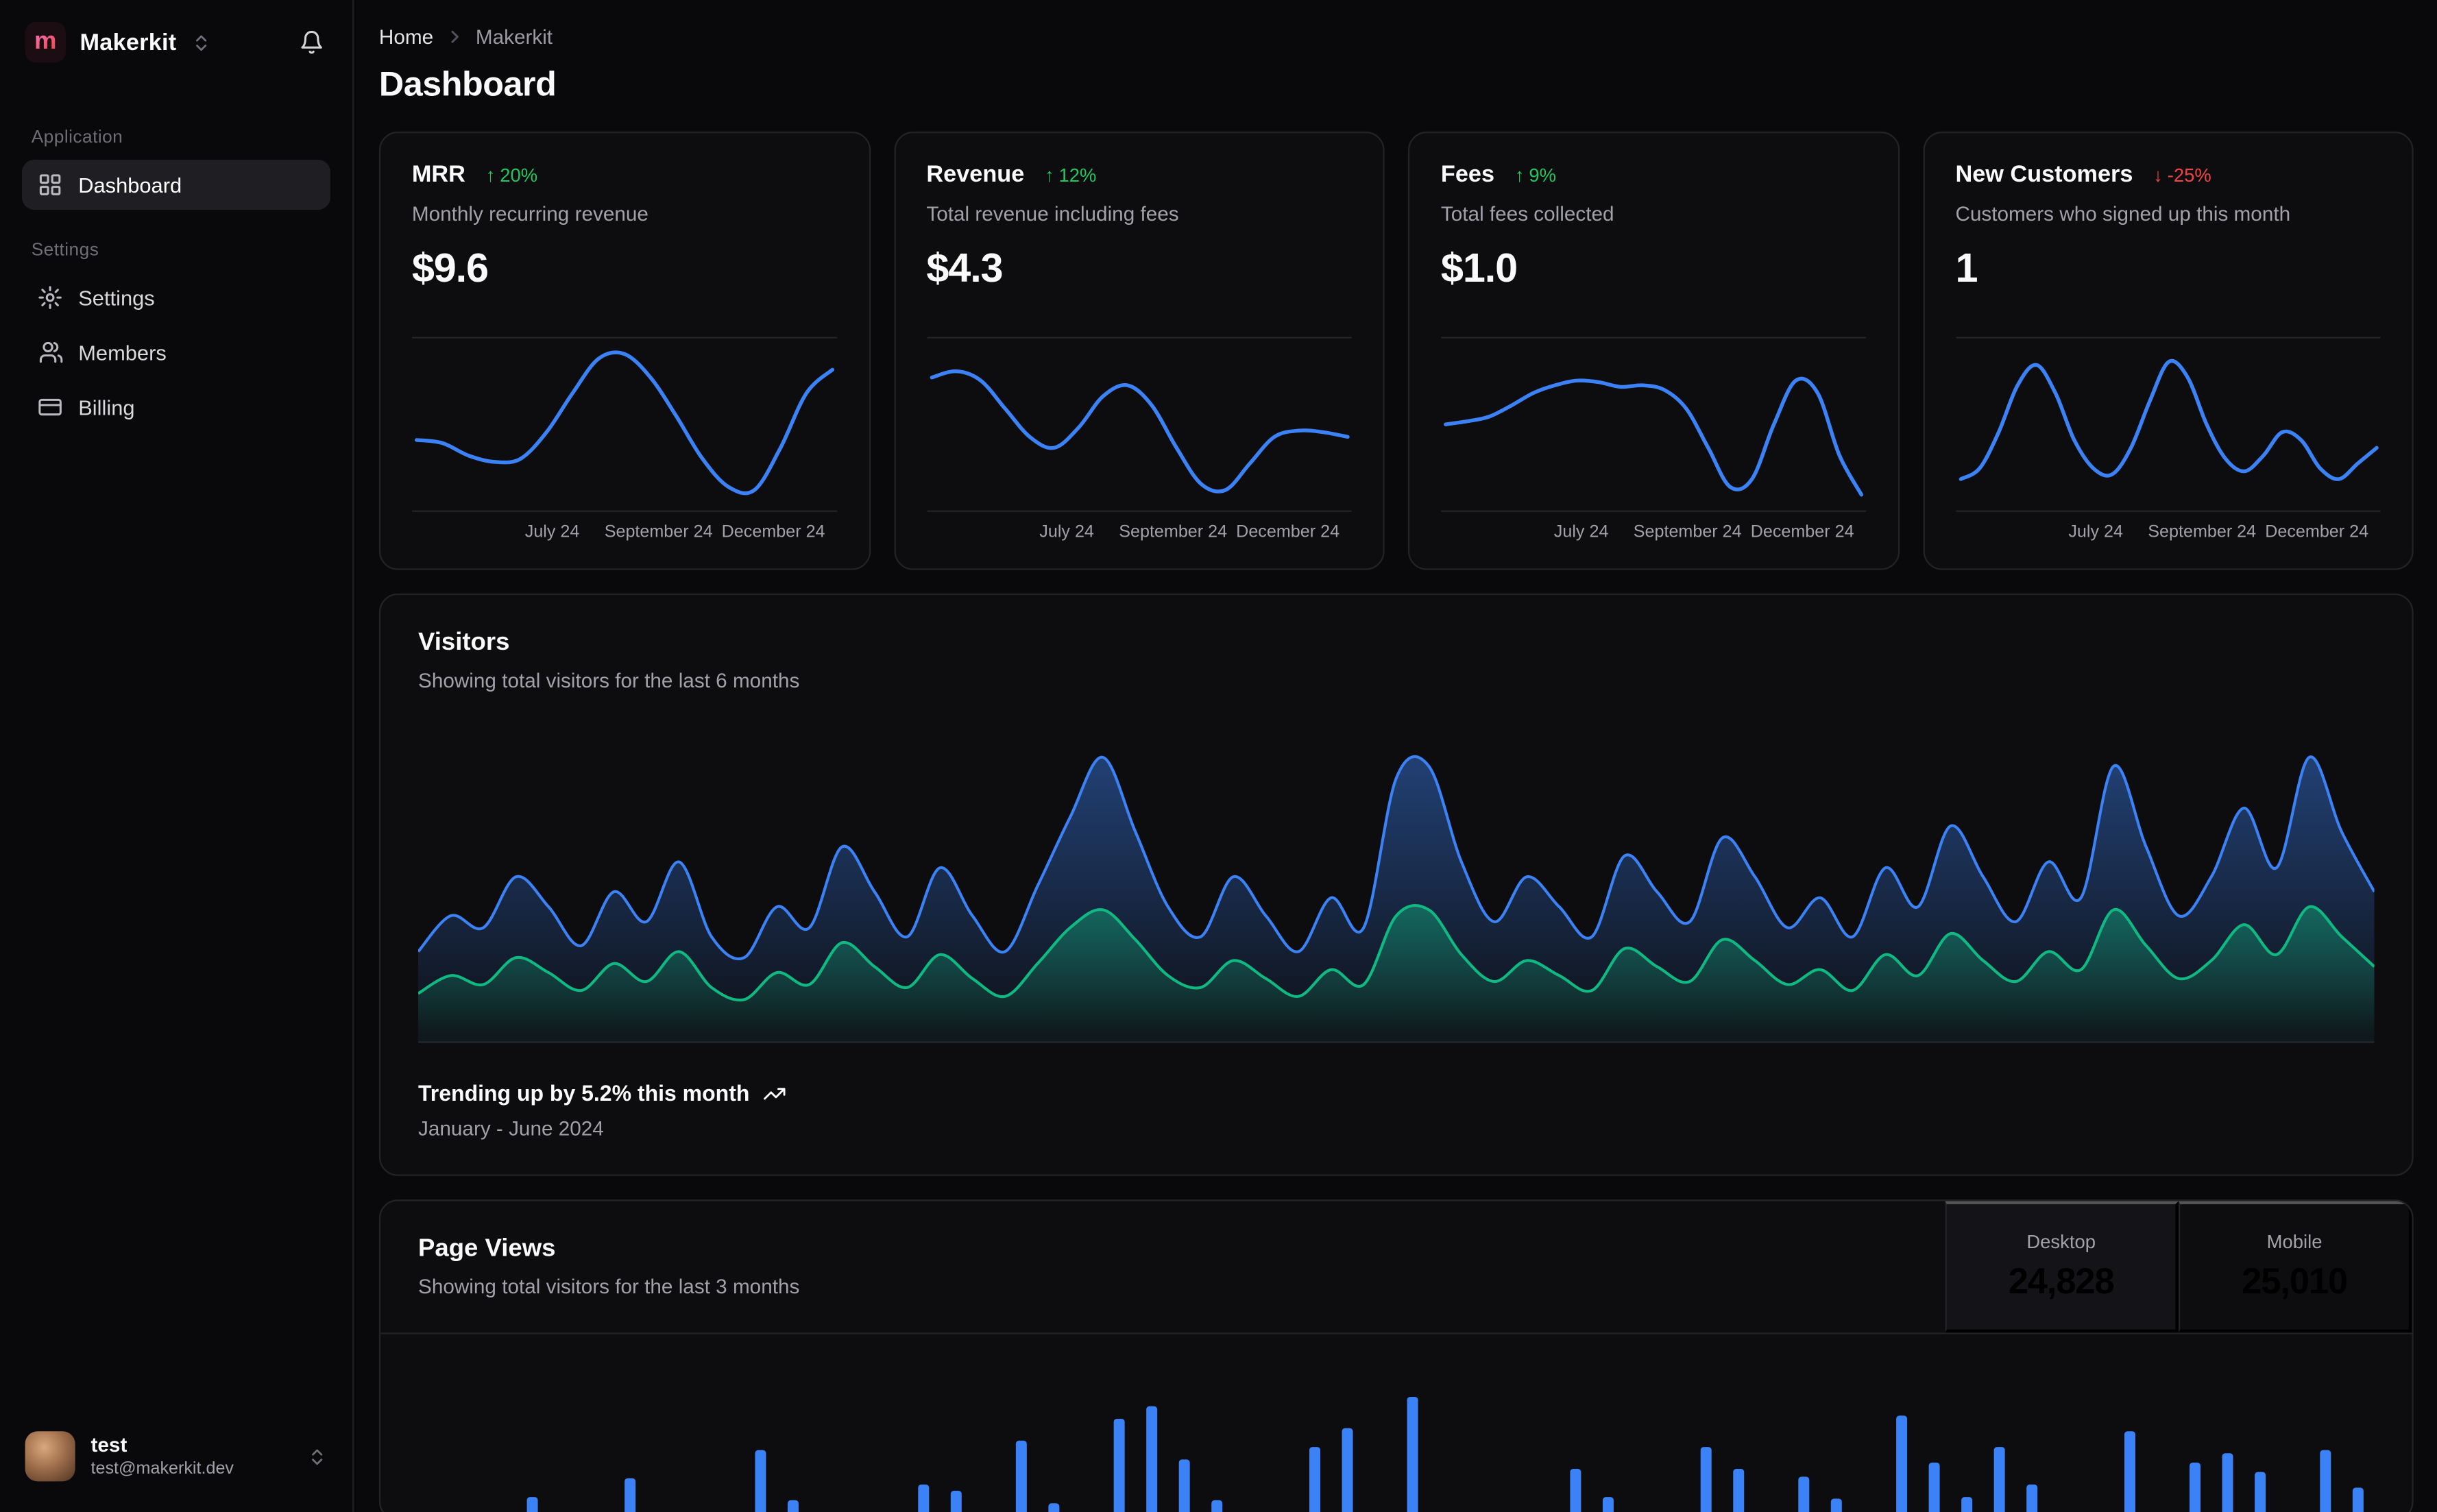  Describe the element at coordinates (2158, 175) in the screenshot. I see `trend-down-icon: ↓` at that location.